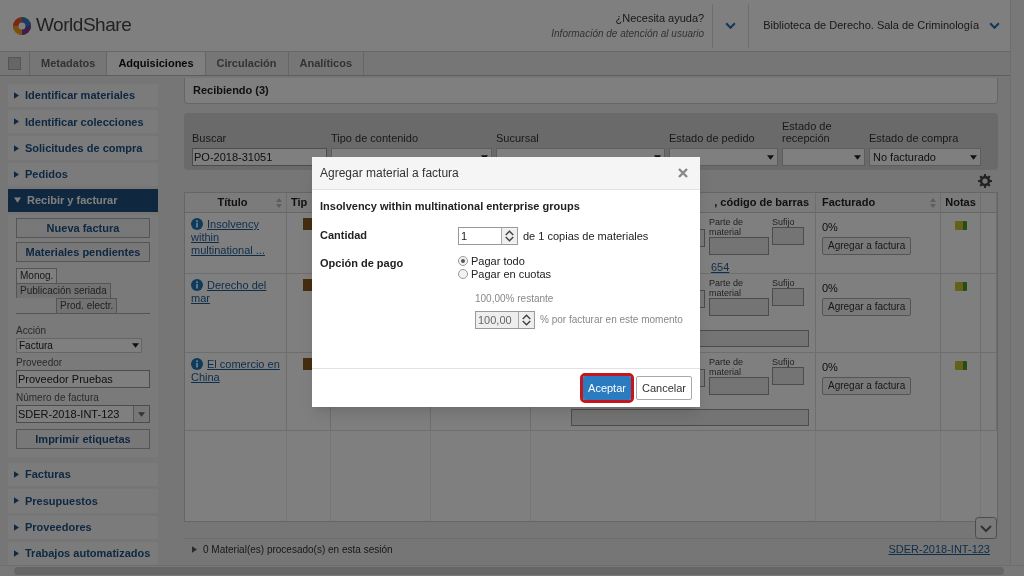  I want to click on dialog-title: Agregar material a factura, so click(389, 173).